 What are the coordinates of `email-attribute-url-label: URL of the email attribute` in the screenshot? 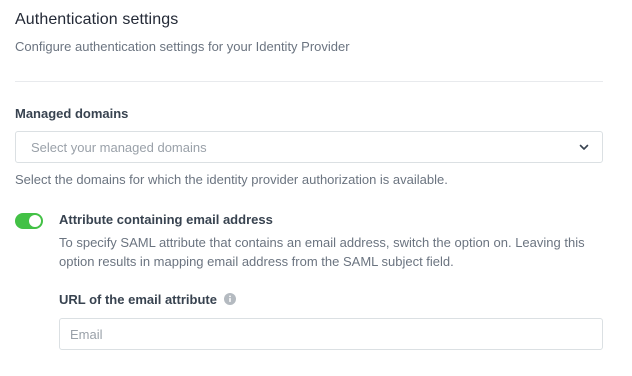 It's located at (138, 299).